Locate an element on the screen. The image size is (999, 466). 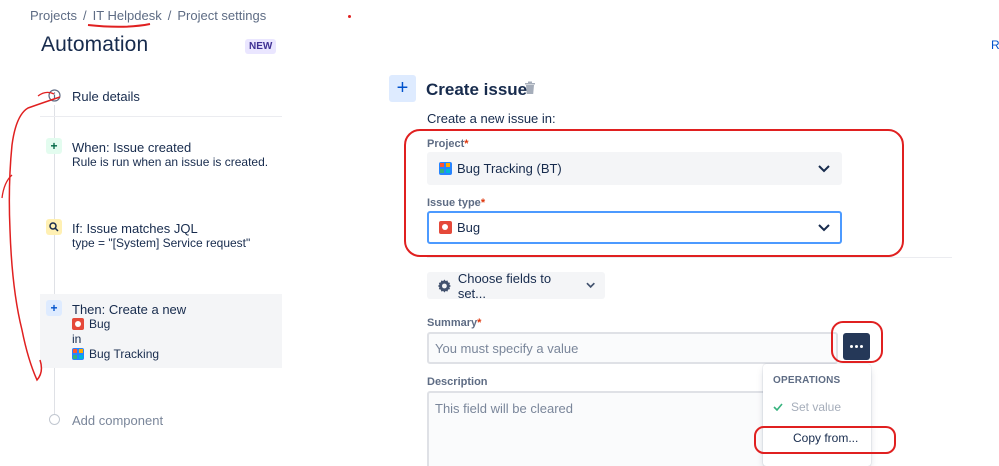
summary-placeholder: You must specify a value is located at coordinates (507, 348).